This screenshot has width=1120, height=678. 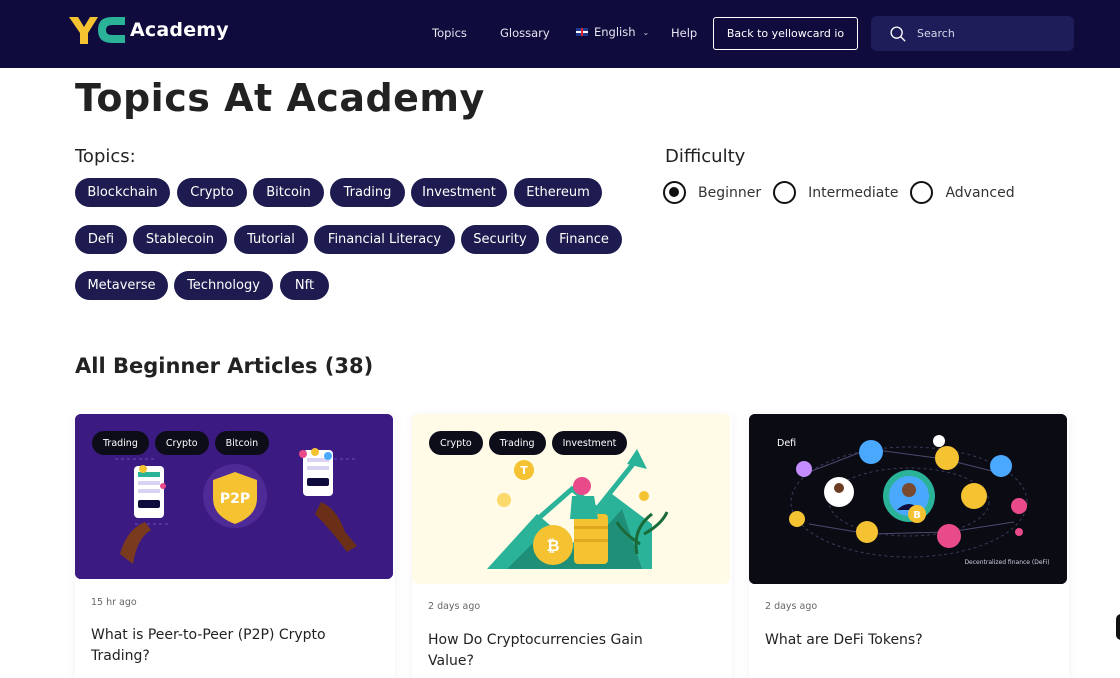 What do you see at coordinates (558, 651) in the screenshot?
I see `article-title: How Do Cryptocurrencies Gain Value?` at bounding box center [558, 651].